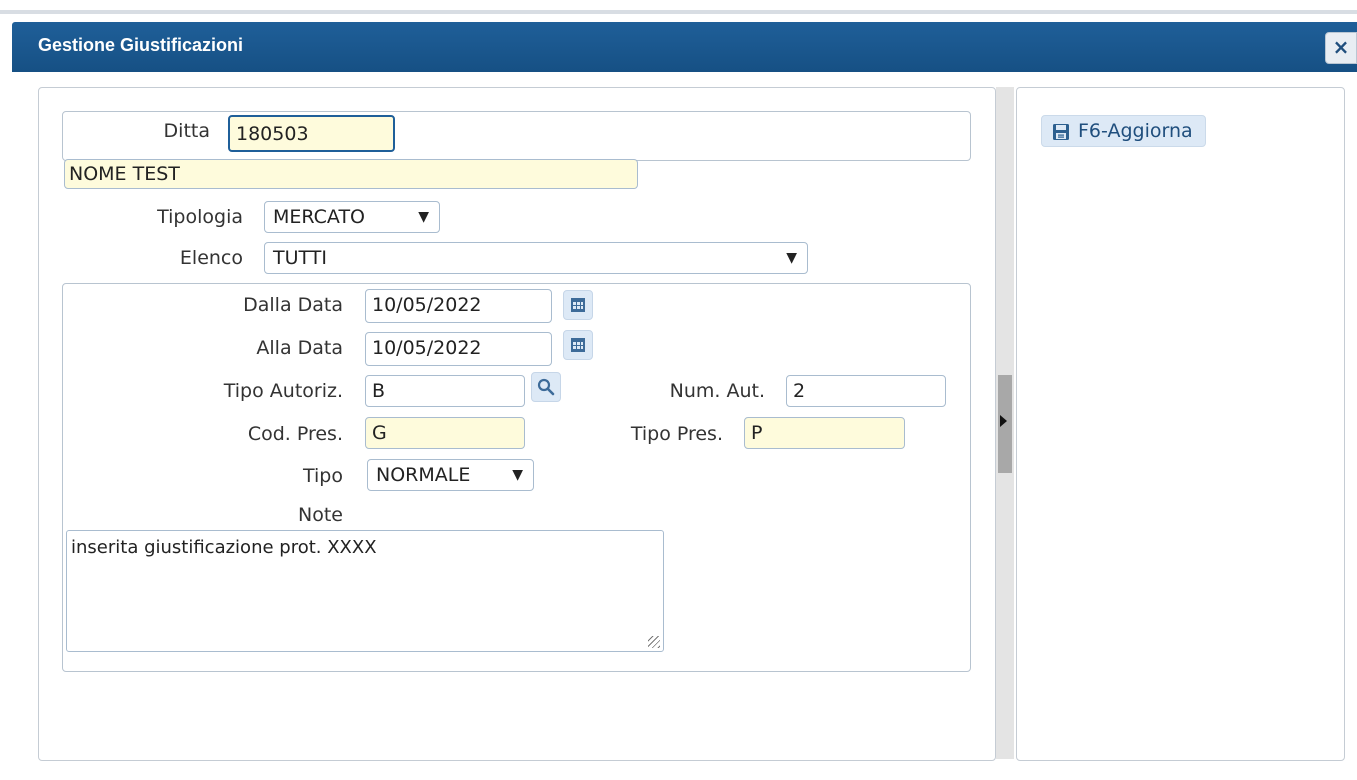  Describe the element at coordinates (1061, 132) in the screenshot. I see `save-icon` at that location.